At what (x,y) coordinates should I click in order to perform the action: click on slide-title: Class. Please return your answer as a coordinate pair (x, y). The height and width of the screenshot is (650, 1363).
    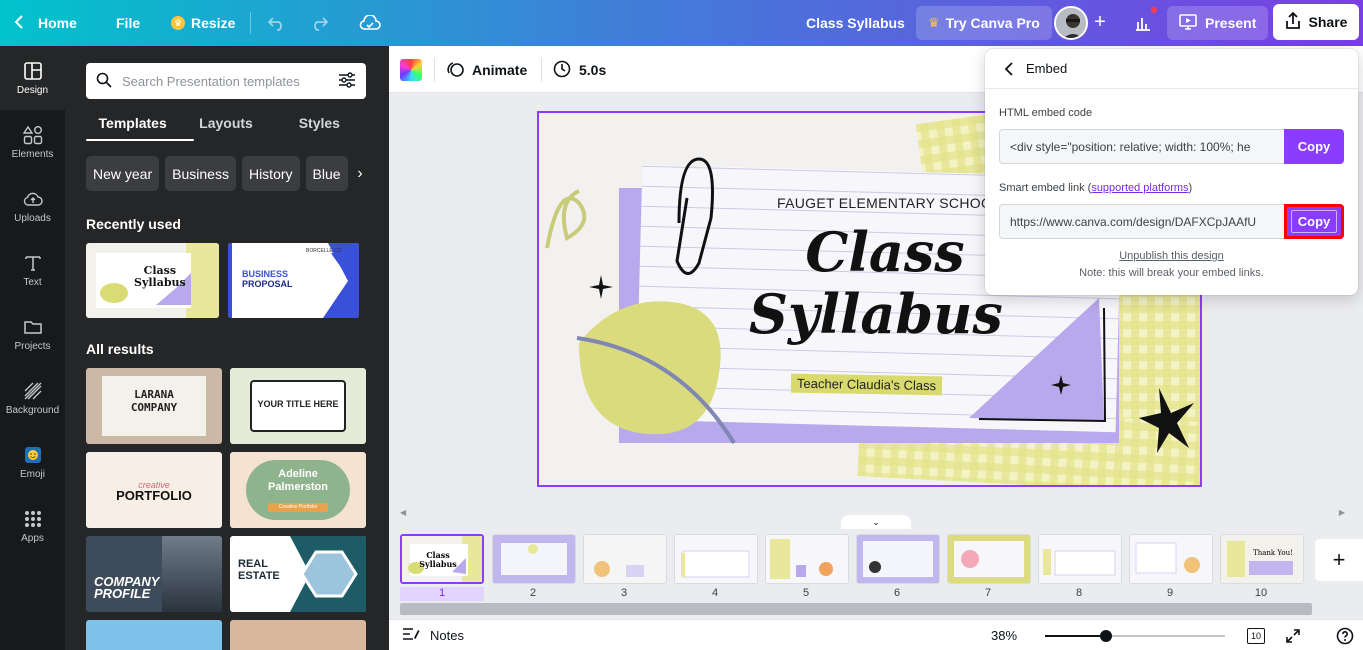
    Looking at the image, I should click on (885, 252).